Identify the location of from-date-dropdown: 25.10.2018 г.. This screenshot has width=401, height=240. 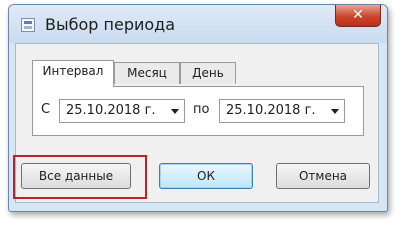
(122, 111).